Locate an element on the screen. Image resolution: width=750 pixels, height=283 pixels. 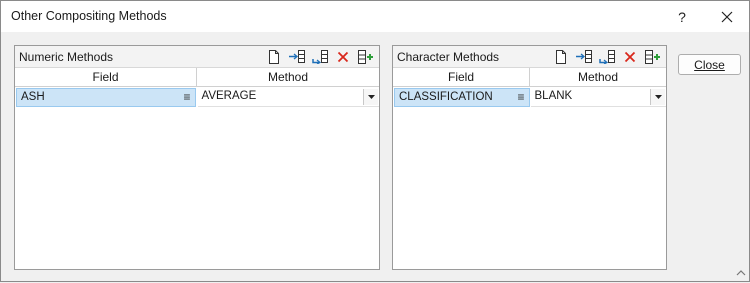
close-icon is located at coordinates (727, 17).